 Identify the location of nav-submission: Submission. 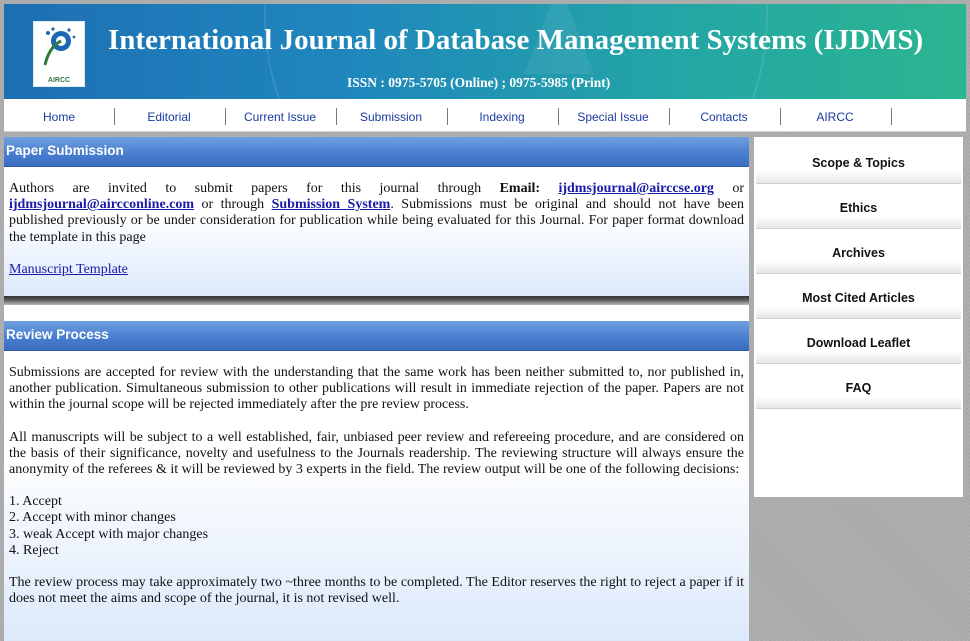
(391, 115).